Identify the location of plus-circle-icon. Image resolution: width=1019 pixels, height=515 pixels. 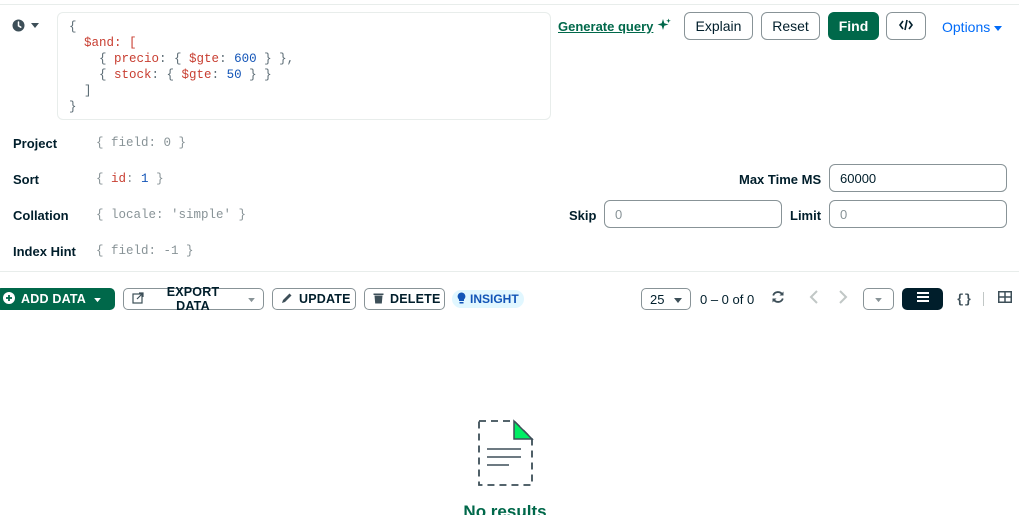
(9, 299).